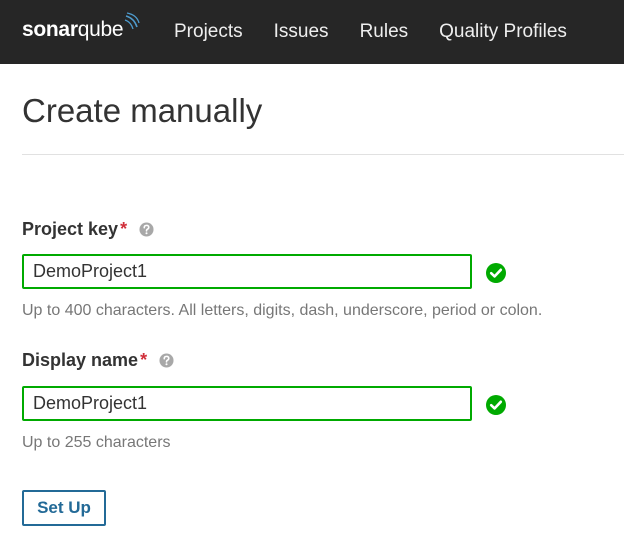 This screenshot has width=624, height=550. I want to click on nav-rules: Rules, so click(384, 32).